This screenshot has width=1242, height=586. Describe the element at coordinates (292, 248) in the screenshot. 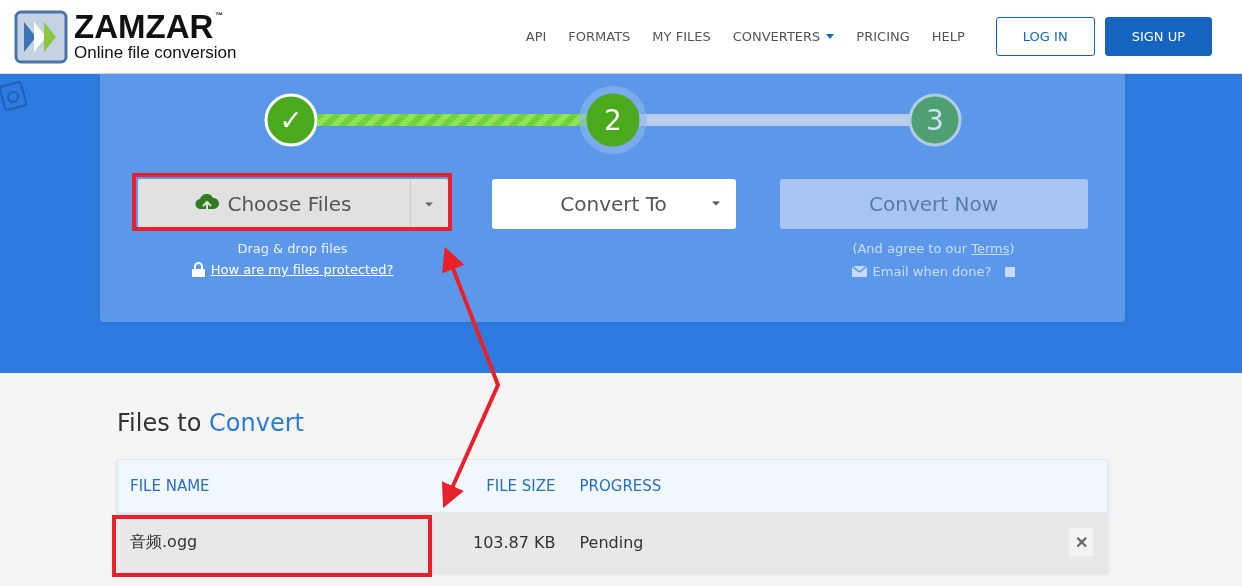

I see `drag-drop-hint: Drag & drop files` at that location.